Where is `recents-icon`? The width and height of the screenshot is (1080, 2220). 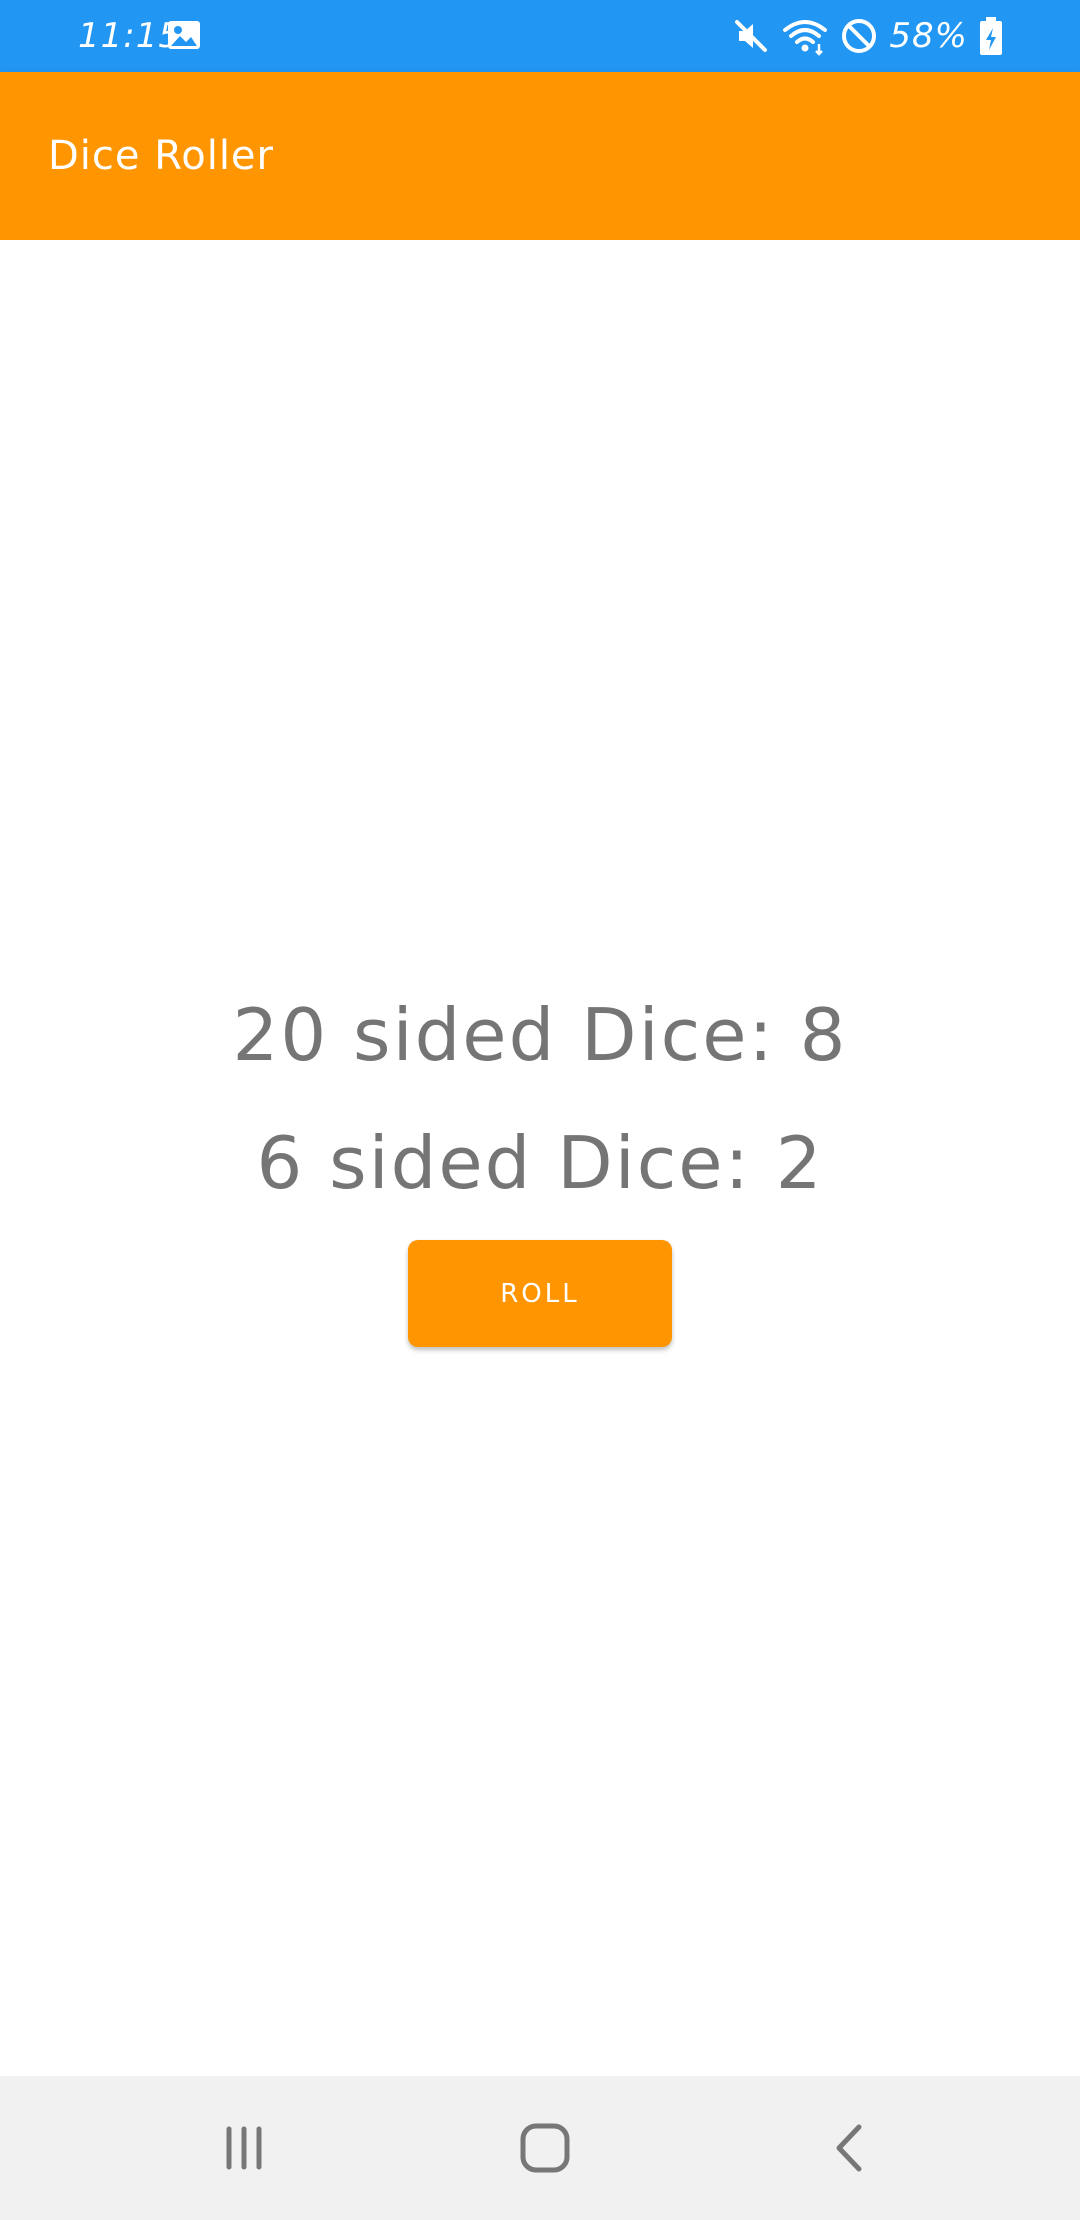
recents-icon is located at coordinates (244, 2148).